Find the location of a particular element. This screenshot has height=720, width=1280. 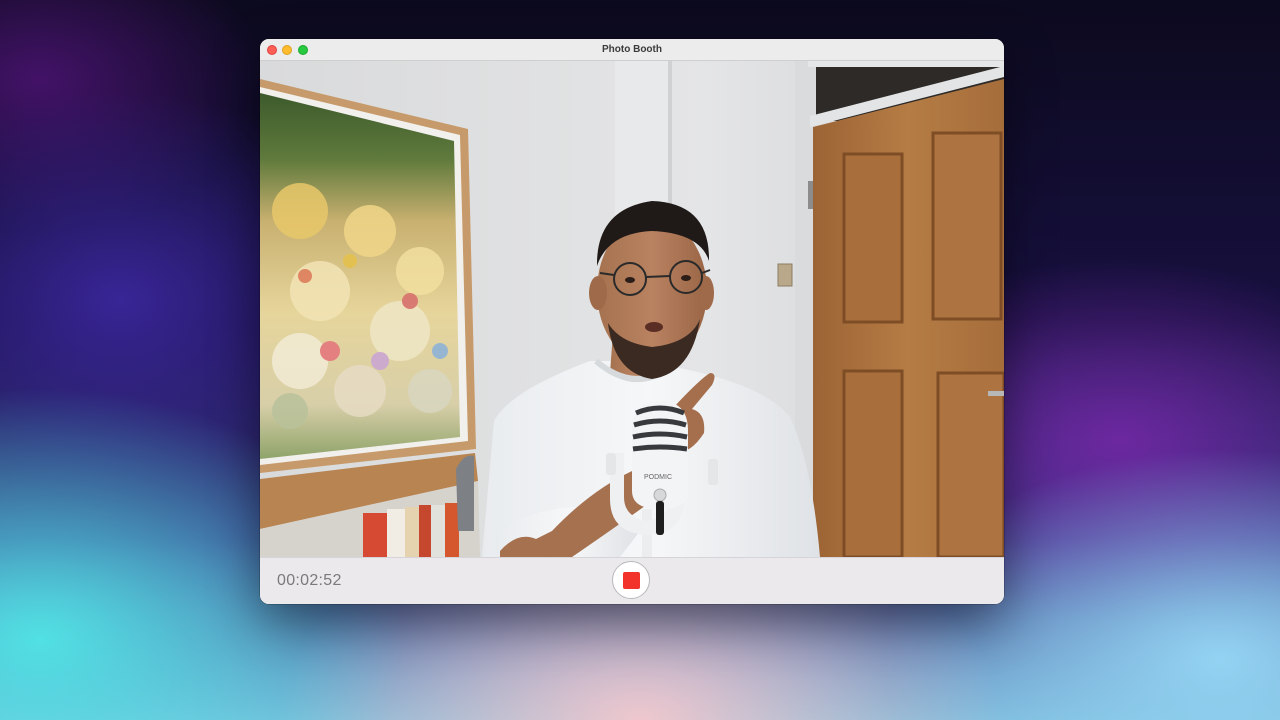

stop-square-icon is located at coordinates (631, 580).